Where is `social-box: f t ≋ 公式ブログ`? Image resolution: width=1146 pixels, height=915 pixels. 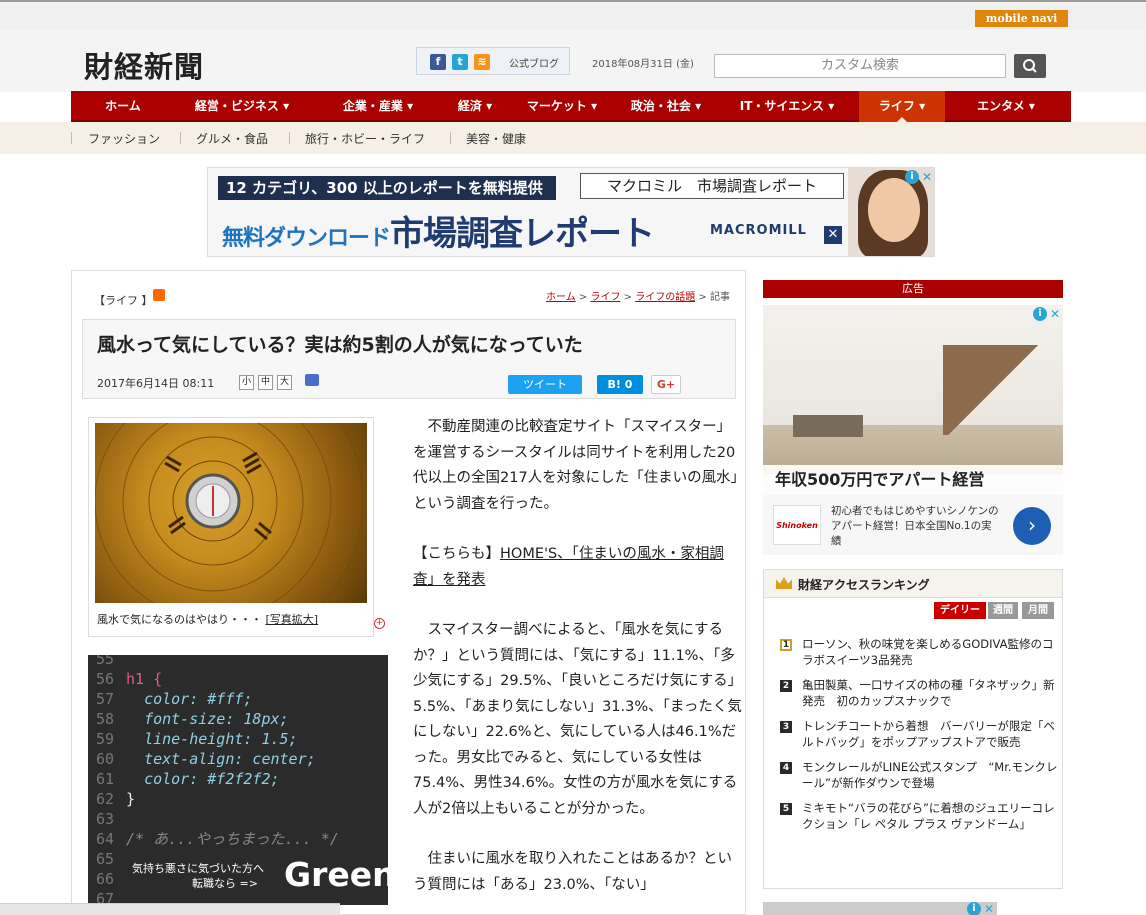
social-box: f t ≋ 公式ブログ is located at coordinates (493, 61).